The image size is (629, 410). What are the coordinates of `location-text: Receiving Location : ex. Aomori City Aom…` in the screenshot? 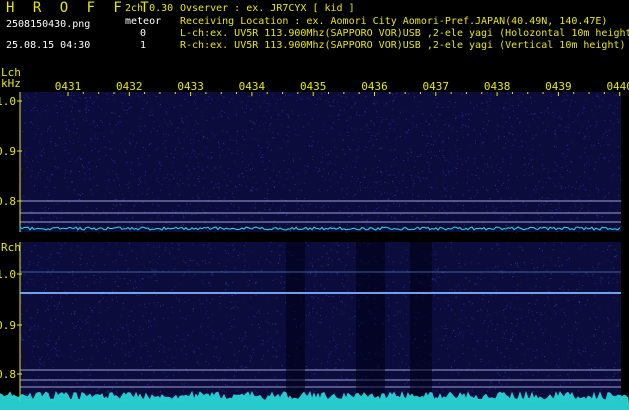 It's located at (394, 21).